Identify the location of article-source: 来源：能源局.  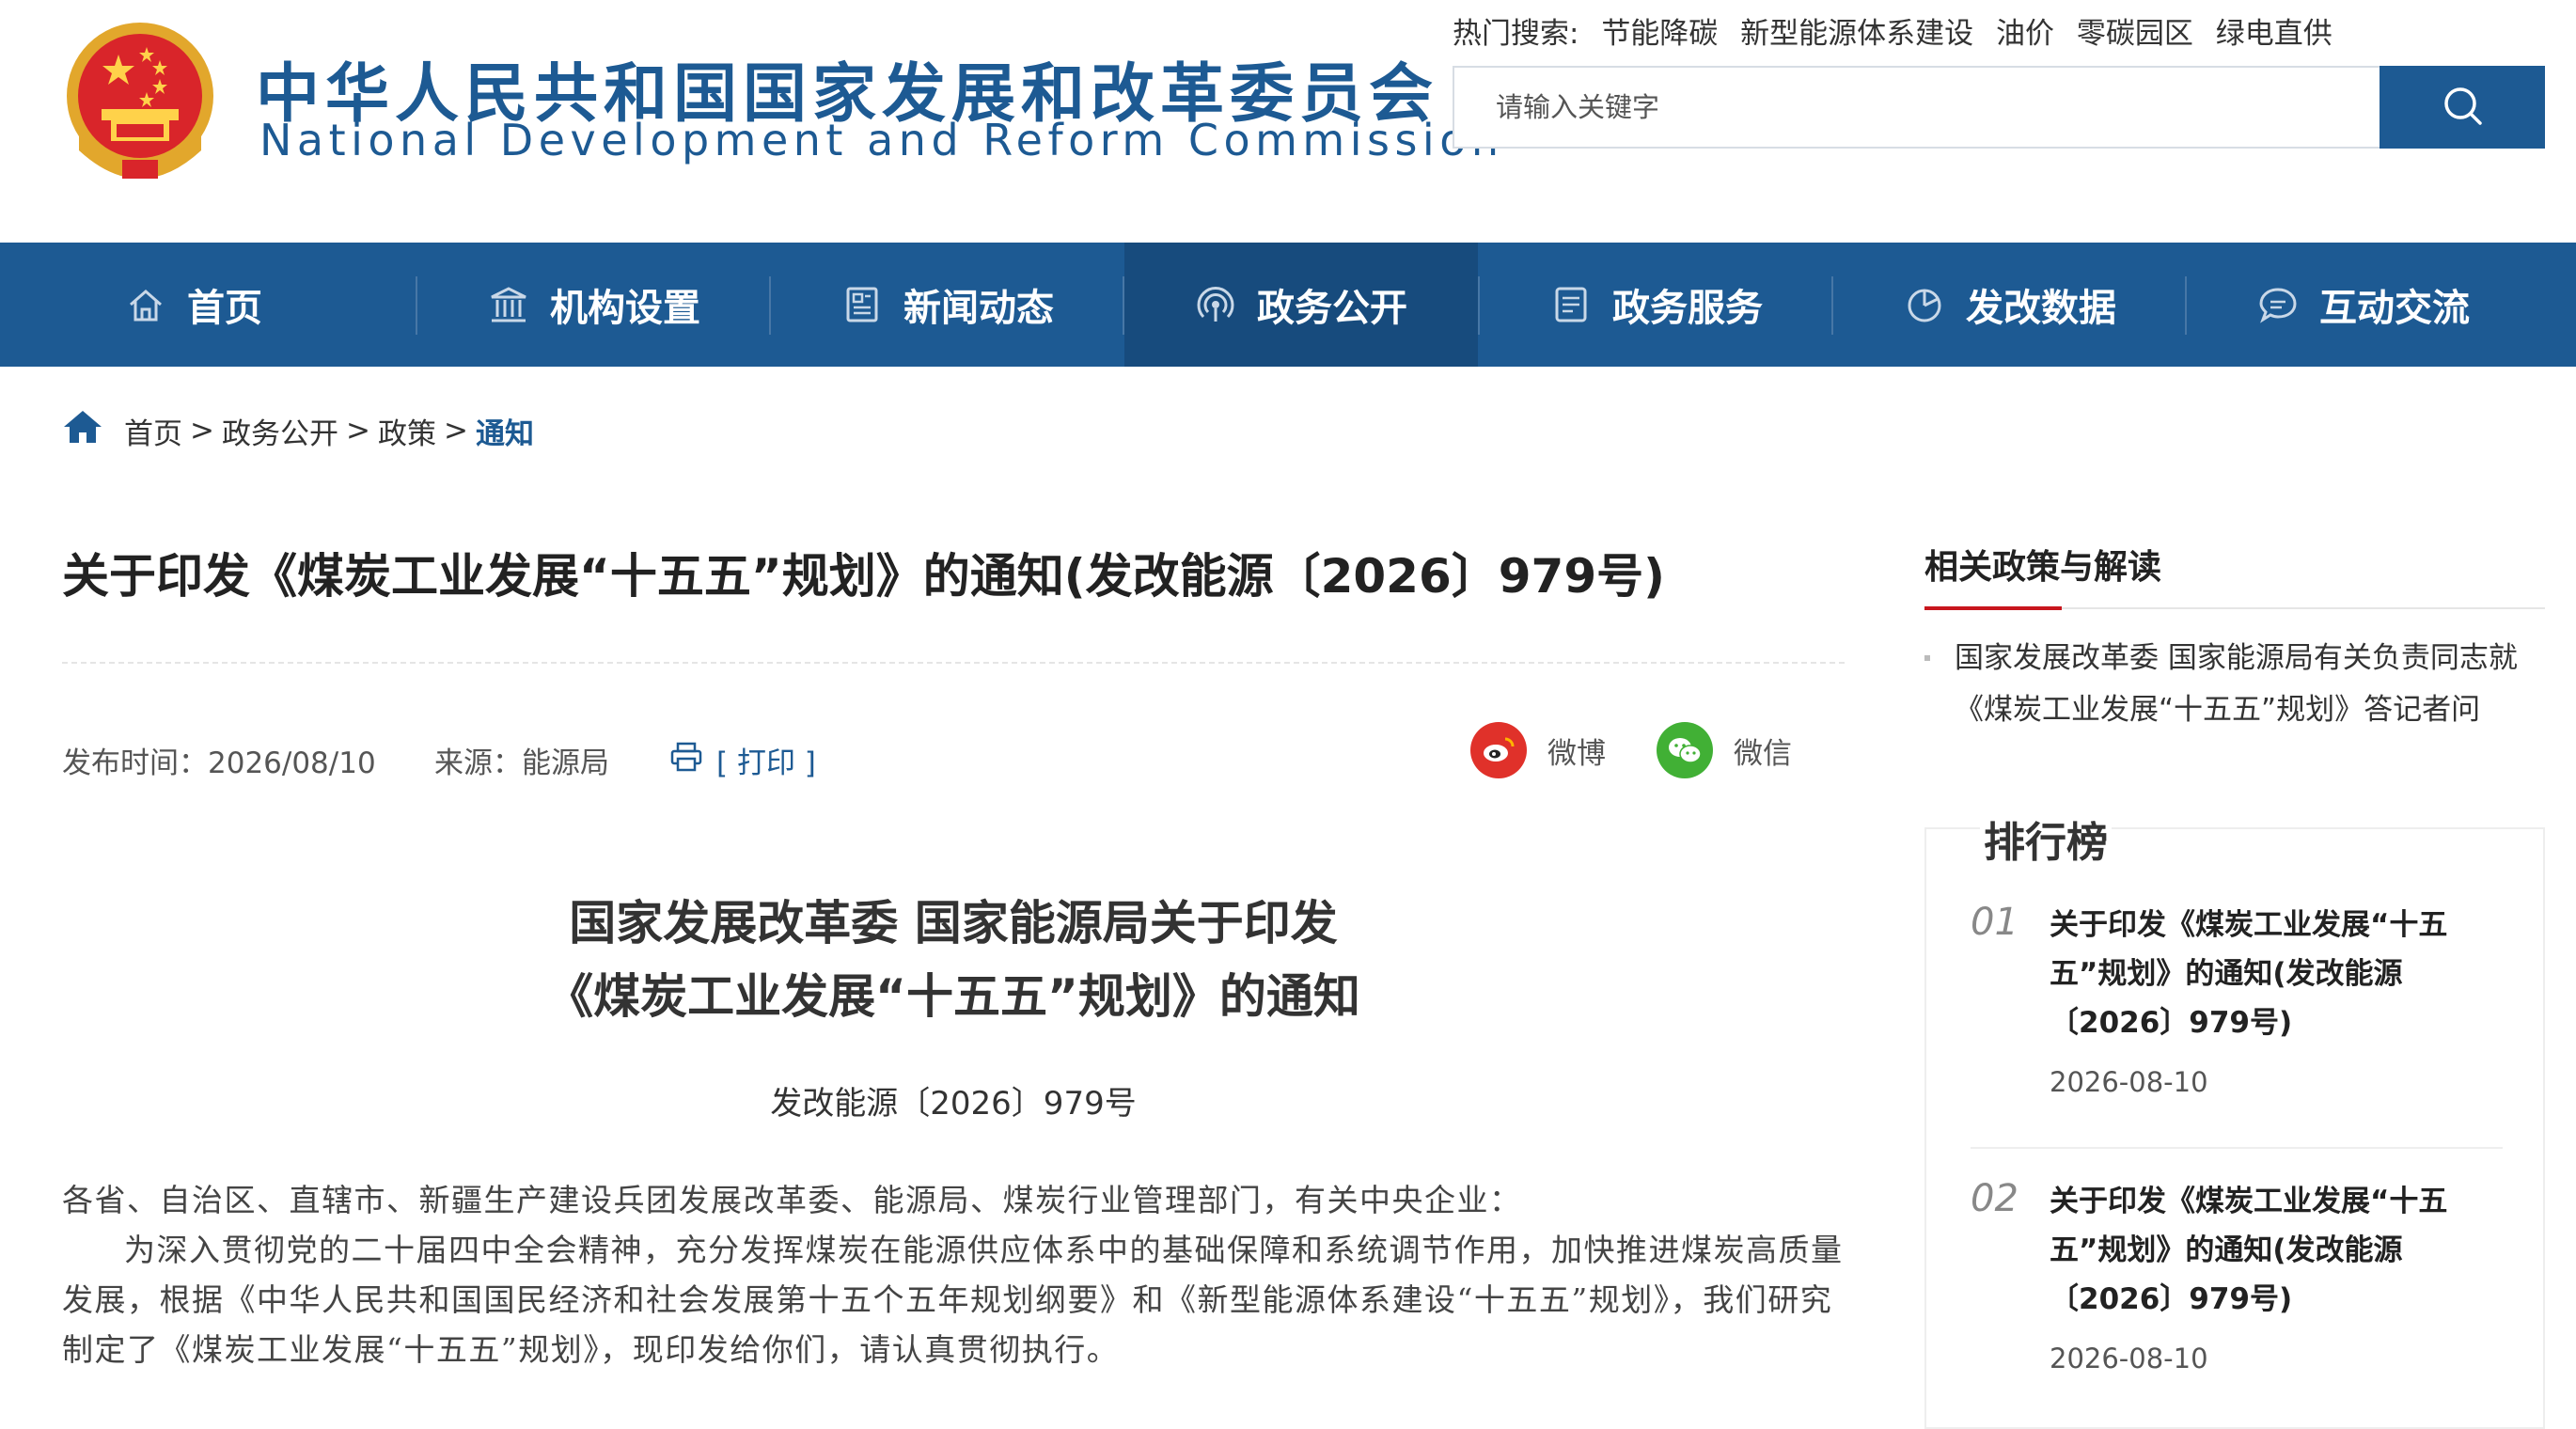
(521, 763).